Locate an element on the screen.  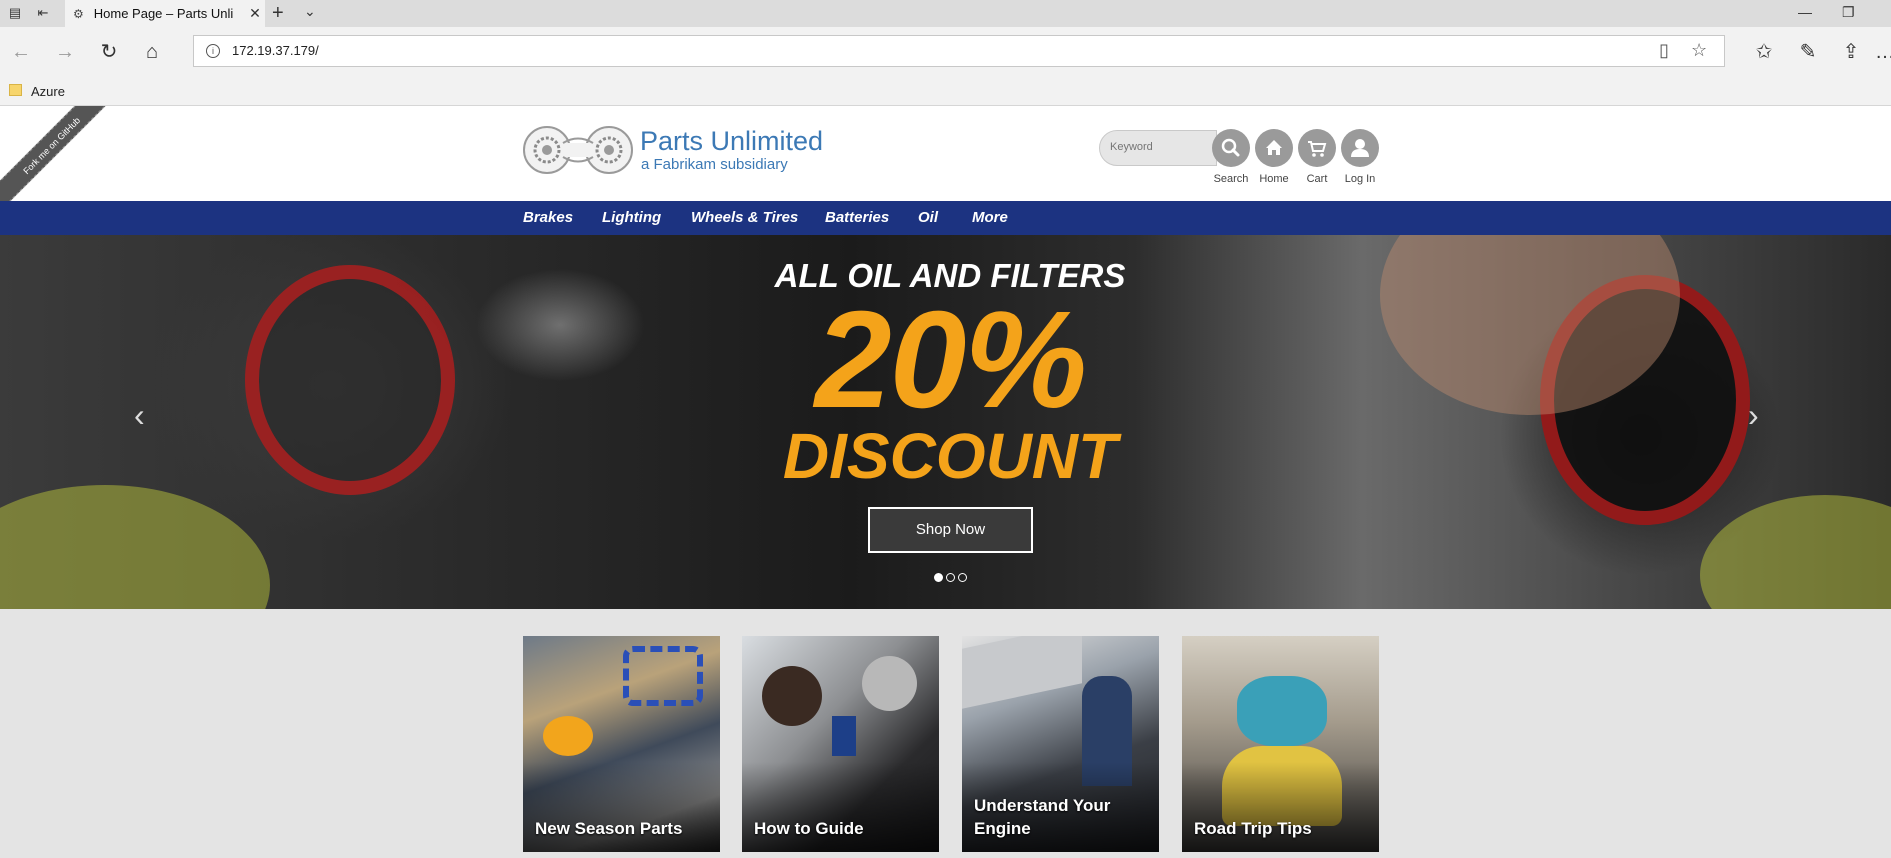
back-icon: ← is located at coordinates (21, 52).